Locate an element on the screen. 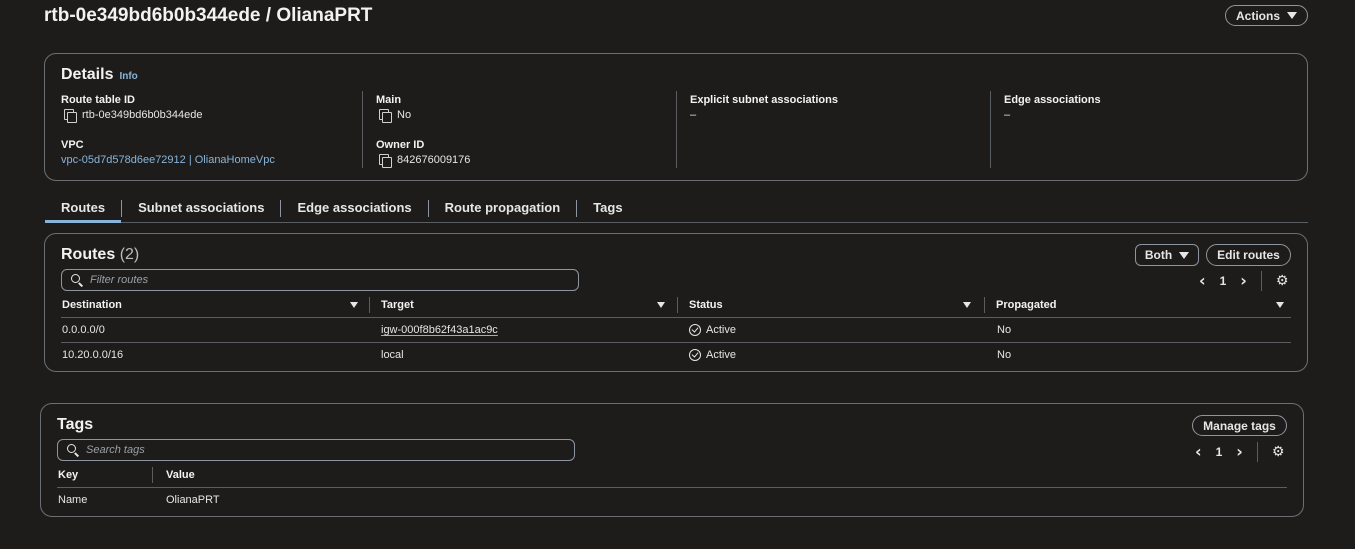  tab-tags: Tags is located at coordinates (607, 209).